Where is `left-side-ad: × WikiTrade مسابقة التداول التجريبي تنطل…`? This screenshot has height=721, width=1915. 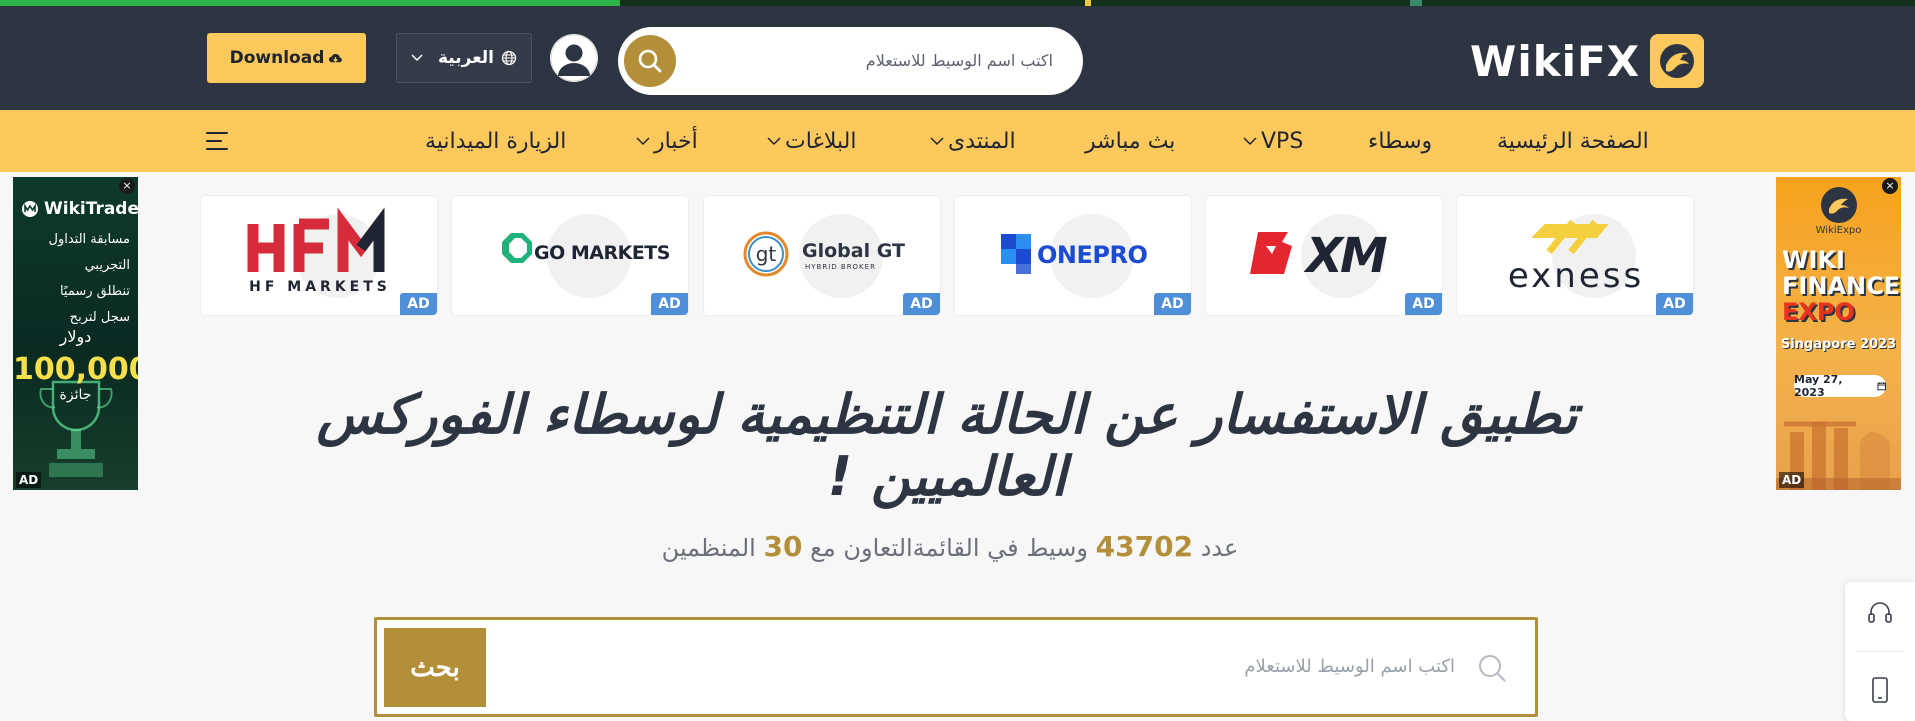 left-side-ad: × WikiTrade مسابقة التداول التجريبي تنطل… is located at coordinates (75, 333).